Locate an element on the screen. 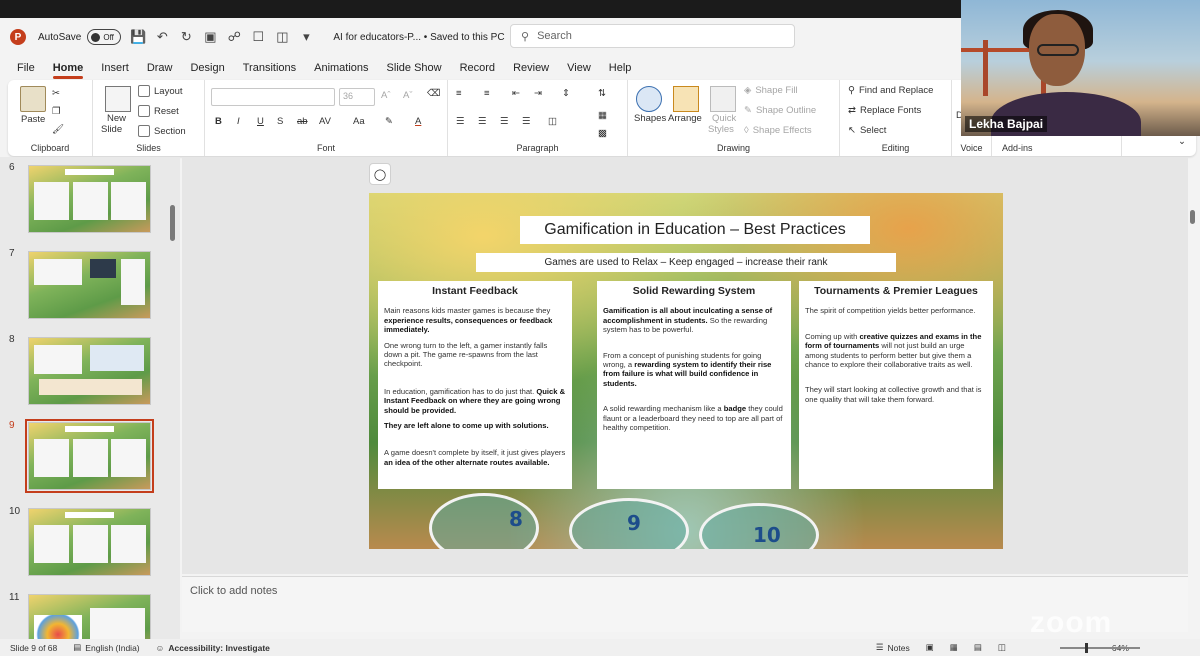 This screenshot has width=1200, height=656. thumb-number: 7 is located at coordinates (12, 253).